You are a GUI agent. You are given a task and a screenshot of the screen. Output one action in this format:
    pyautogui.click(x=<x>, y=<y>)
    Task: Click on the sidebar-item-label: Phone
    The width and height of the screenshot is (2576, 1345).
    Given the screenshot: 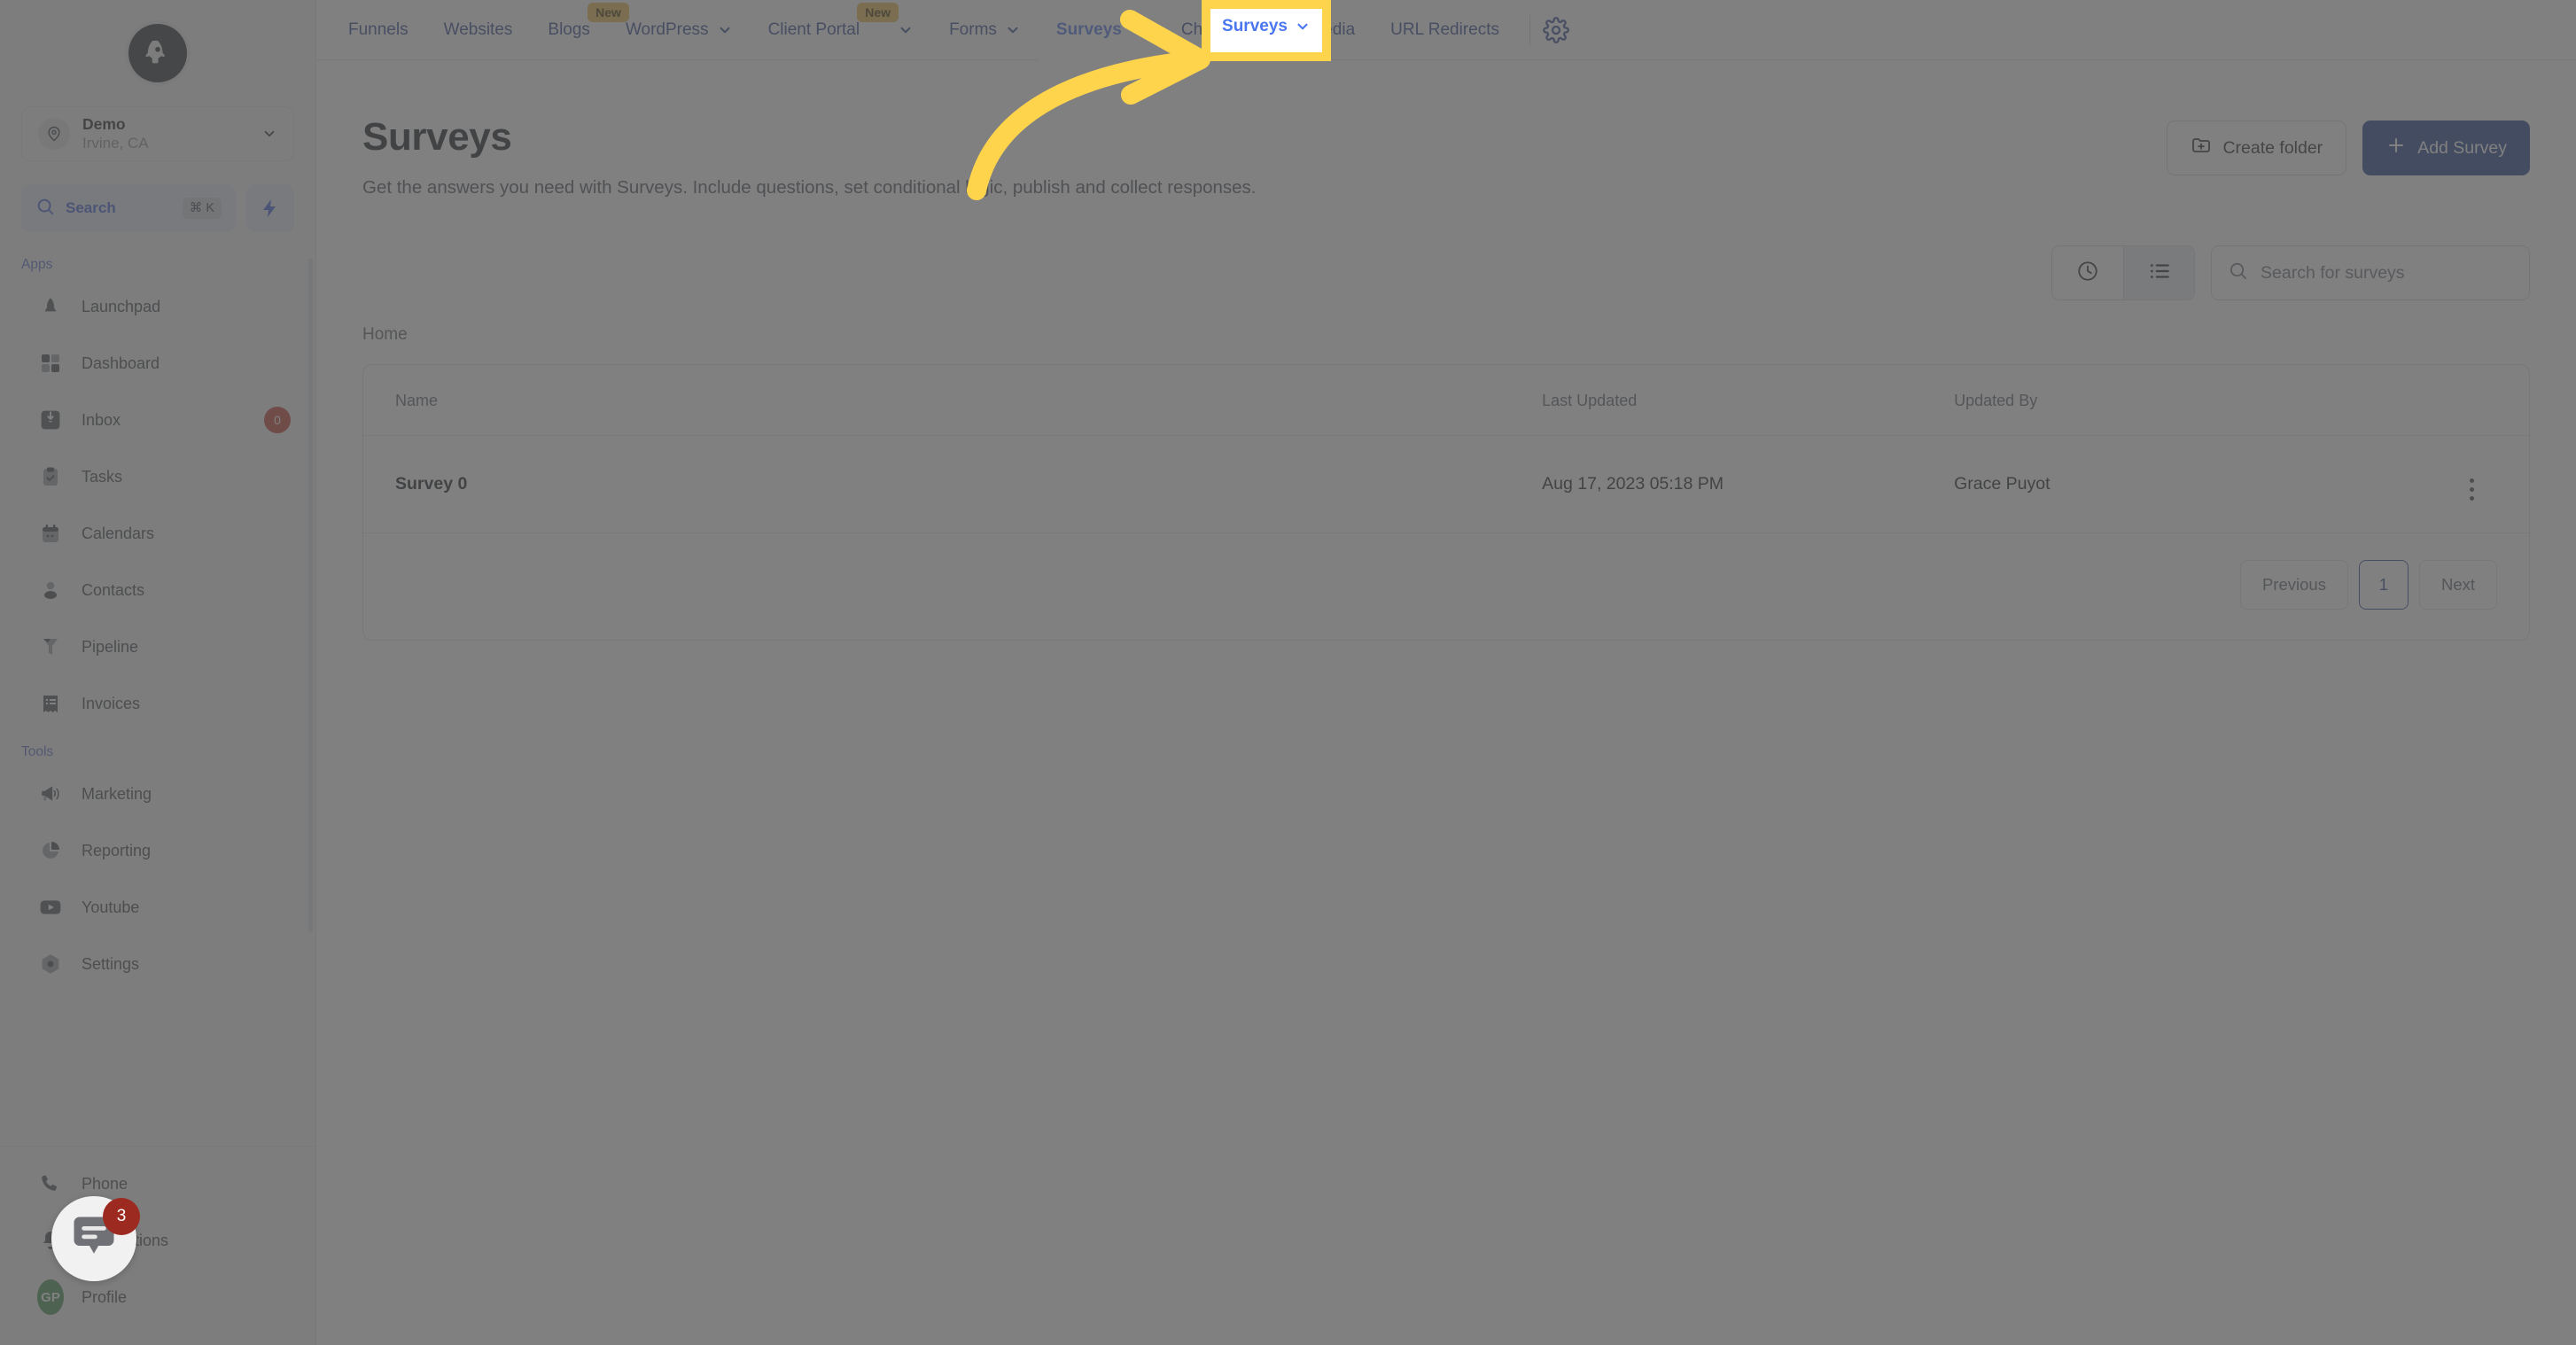 What is the action you would take?
    pyautogui.click(x=105, y=1183)
    